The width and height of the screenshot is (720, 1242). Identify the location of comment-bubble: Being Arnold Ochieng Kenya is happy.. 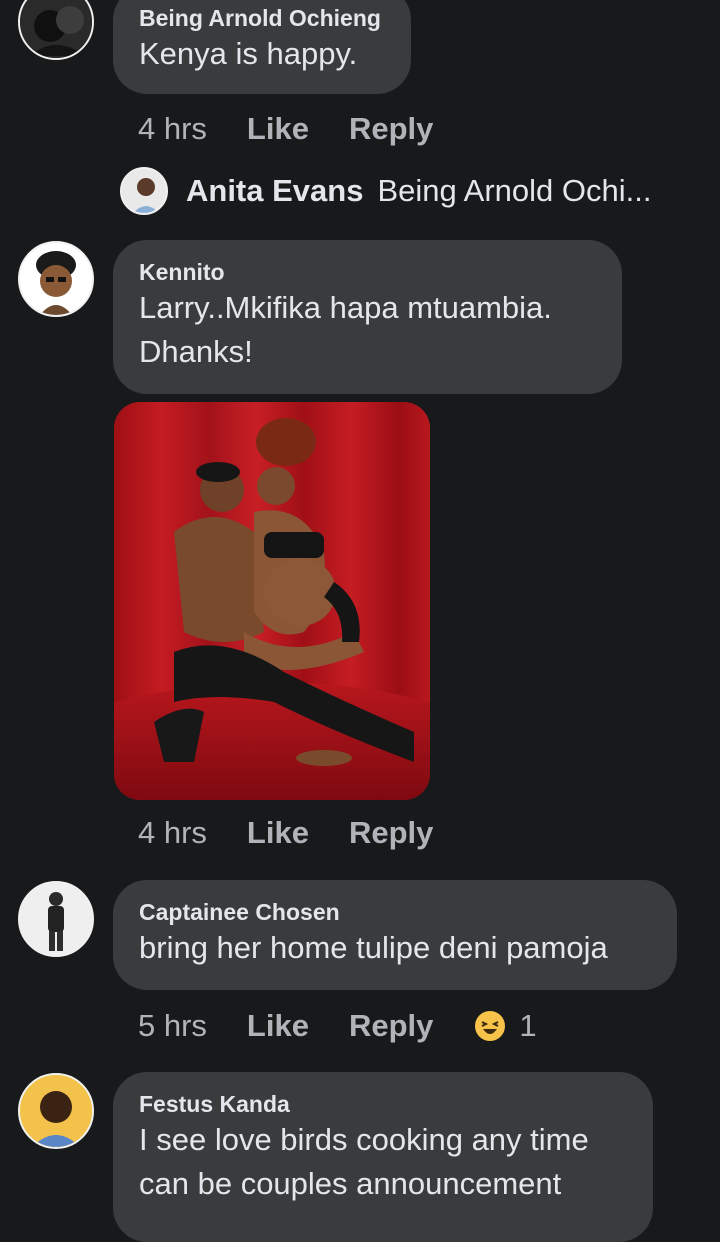
(262, 47).